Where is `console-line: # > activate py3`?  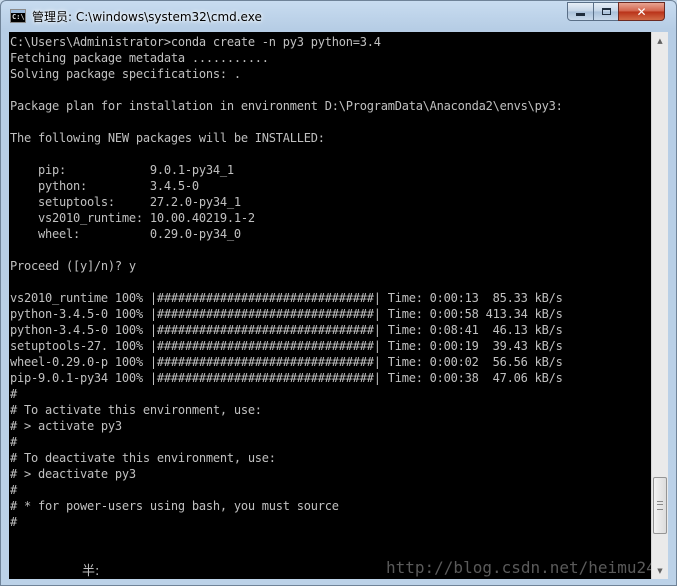
console-line: # > activate py3 is located at coordinates (66, 426).